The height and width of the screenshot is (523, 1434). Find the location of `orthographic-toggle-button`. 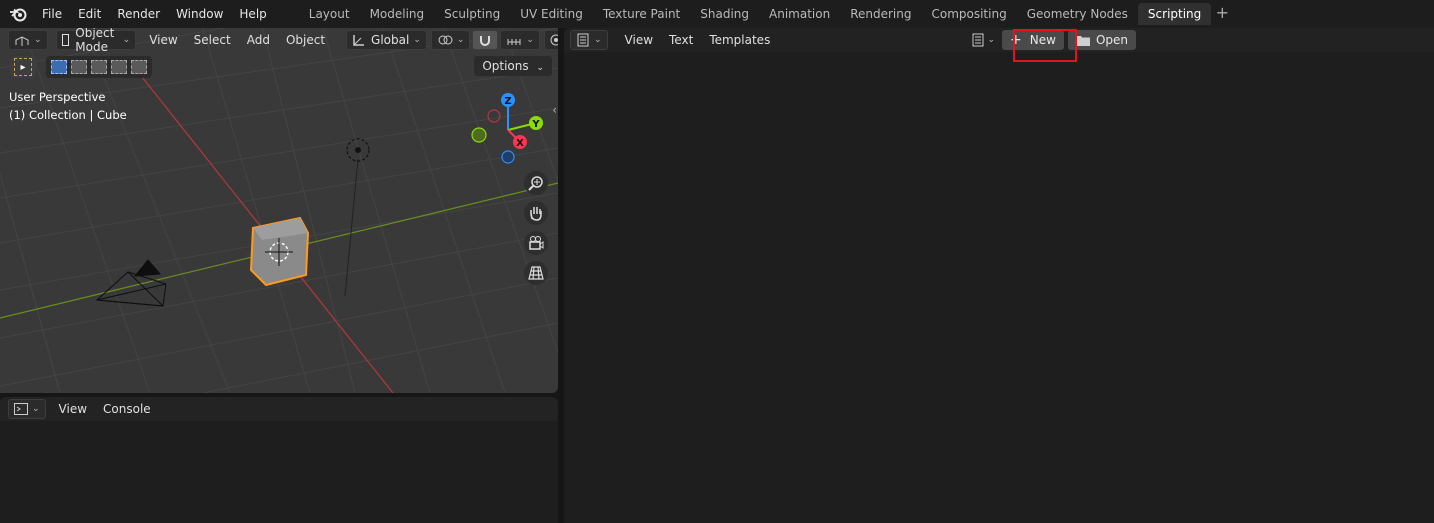

orthographic-toggle-button is located at coordinates (536, 273).